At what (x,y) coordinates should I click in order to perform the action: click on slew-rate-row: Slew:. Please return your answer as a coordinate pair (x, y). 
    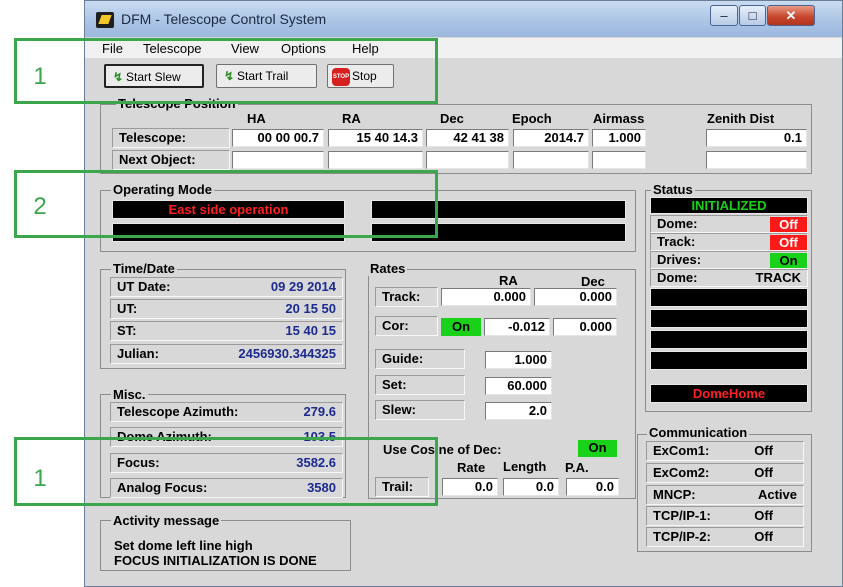
    Looking at the image, I should click on (420, 410).